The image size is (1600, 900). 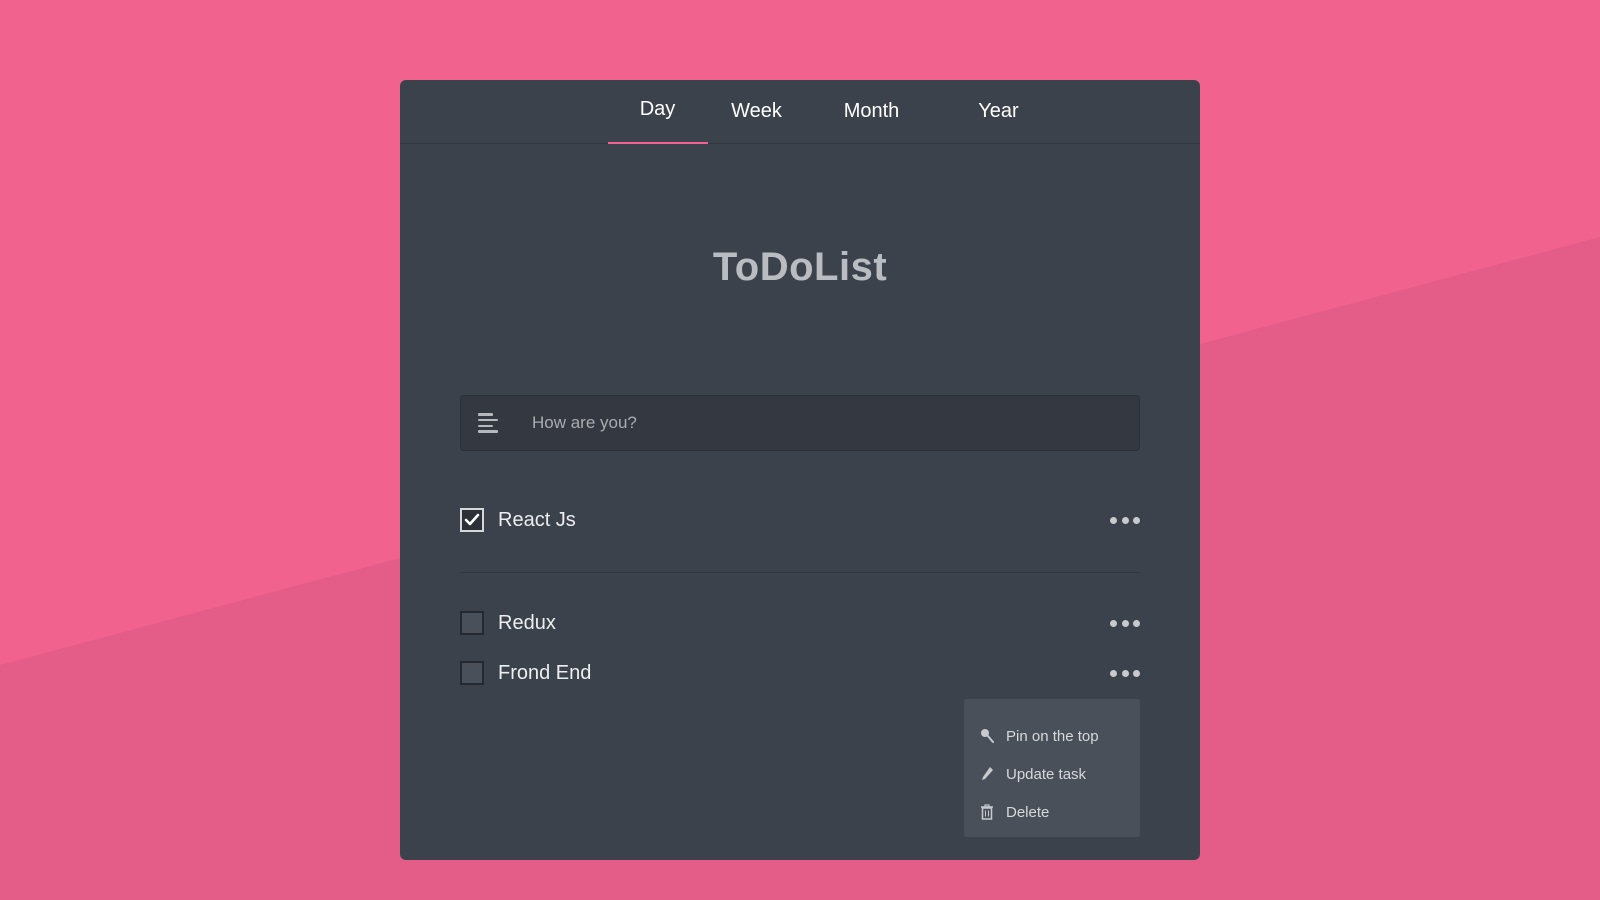 I want to click on period-tabs: Day Week Month Year, so click(x=800, y=112).